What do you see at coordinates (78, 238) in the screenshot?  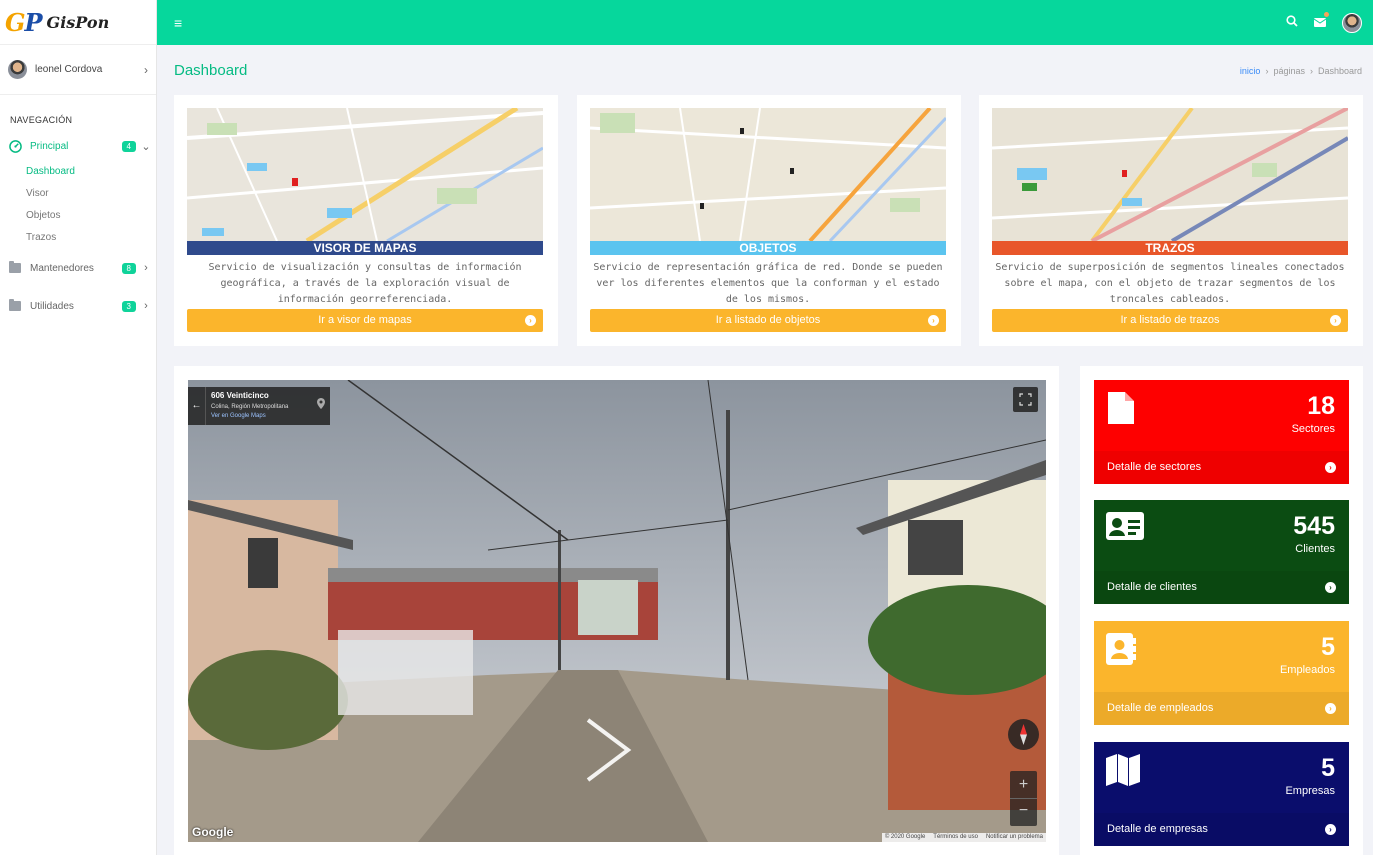 I see `sidebar-item-trazos: Trazos` at bounding box center [78, 238].